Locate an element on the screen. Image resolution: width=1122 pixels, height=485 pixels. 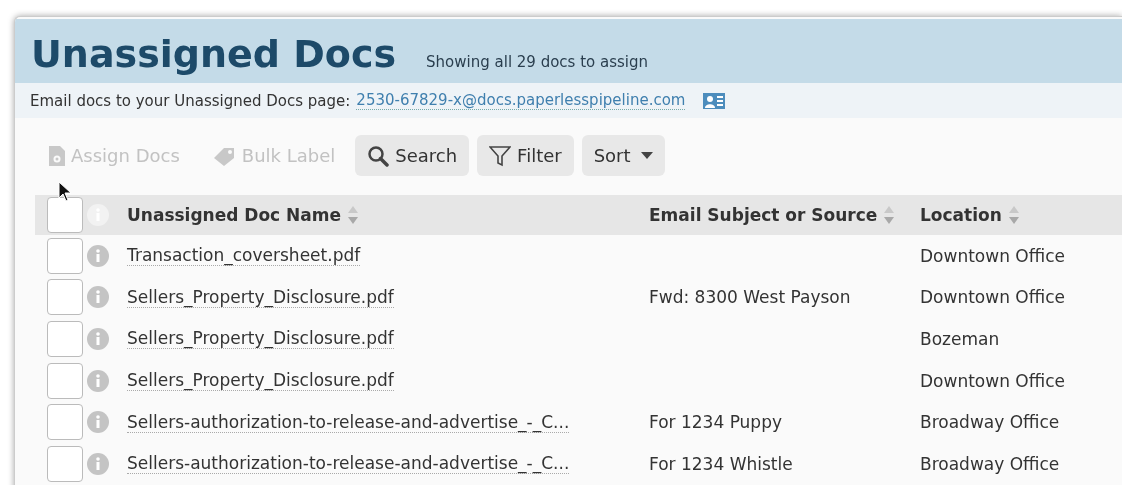
email-subject-cell-text: For 1234 Whistle is located at coordinates (721, 463).